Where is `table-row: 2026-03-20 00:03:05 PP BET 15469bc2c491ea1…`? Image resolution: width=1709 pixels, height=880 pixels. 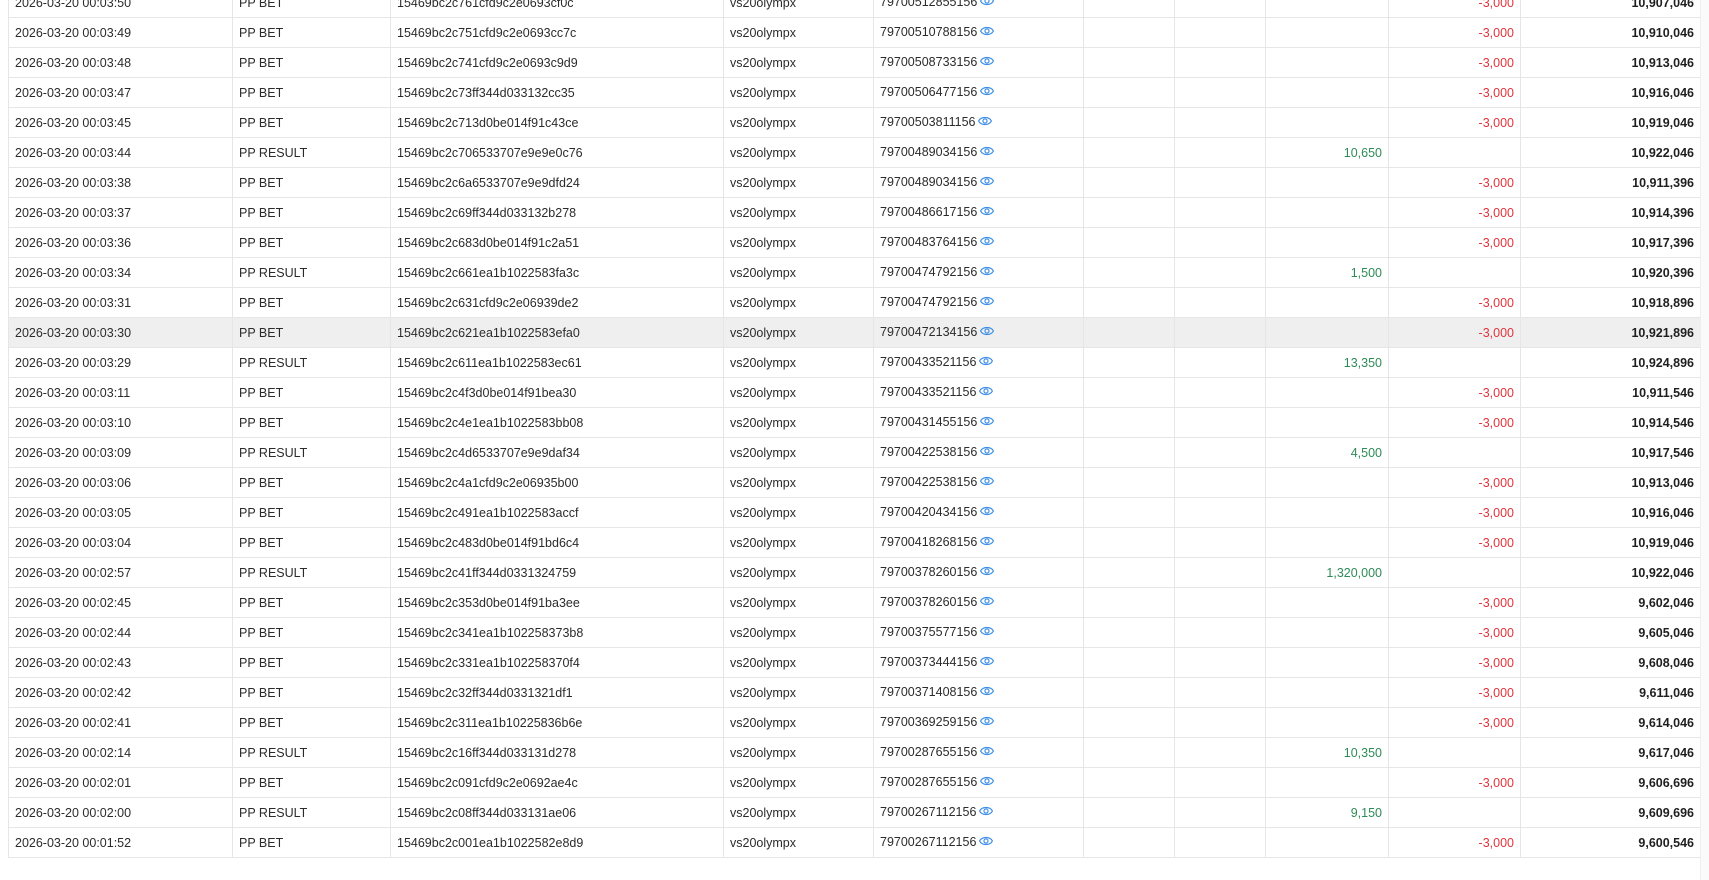
table-row: 2026-03-20 00:03:05 PP BET 15469bc2c491ea1… is located at coordinates (854, 512).